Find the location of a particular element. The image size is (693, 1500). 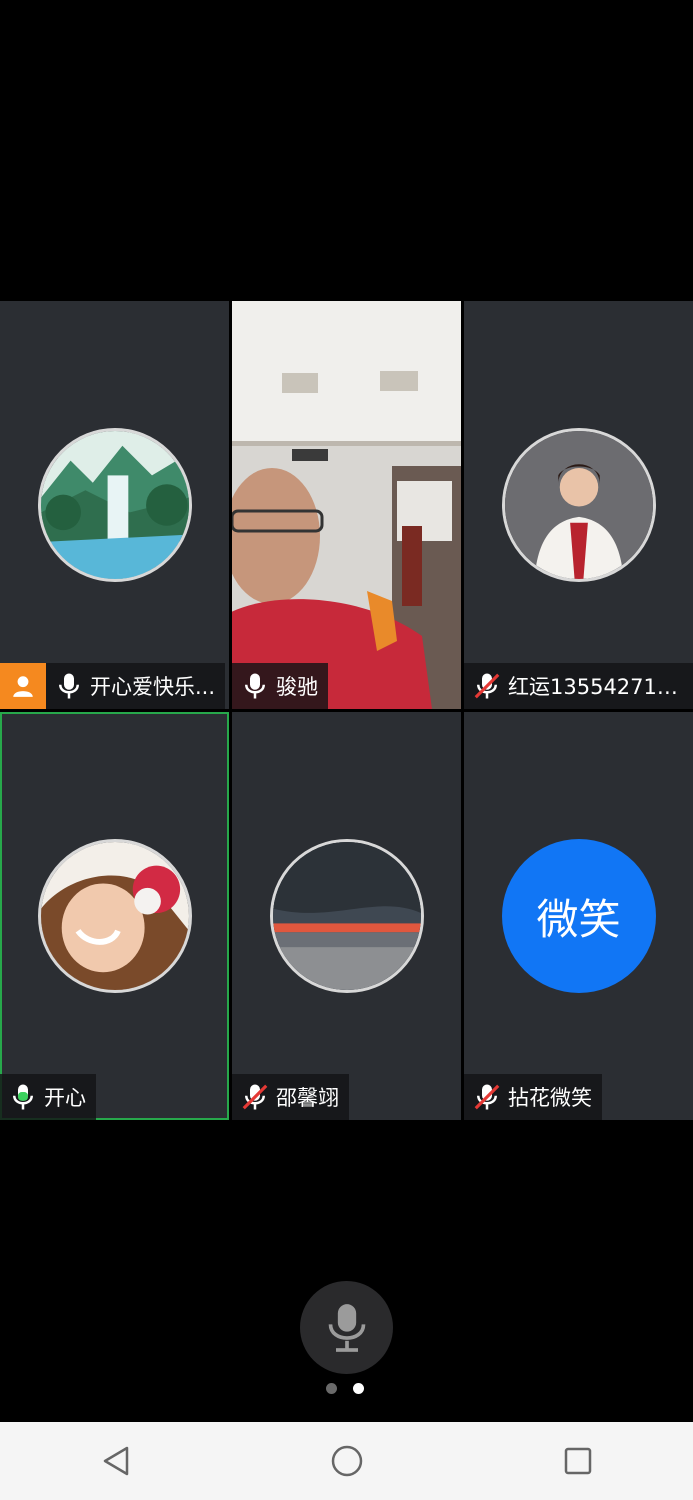

participant-name: 邵馨翊 is located at coordinates (307, 1098).